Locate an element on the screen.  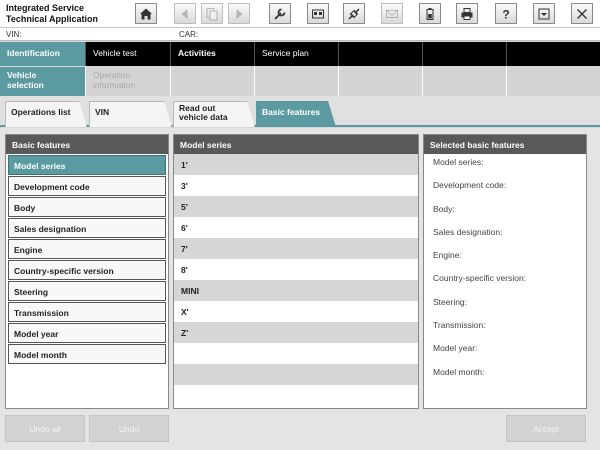
model-series-row: 1' is located at coordinates (296, 164).